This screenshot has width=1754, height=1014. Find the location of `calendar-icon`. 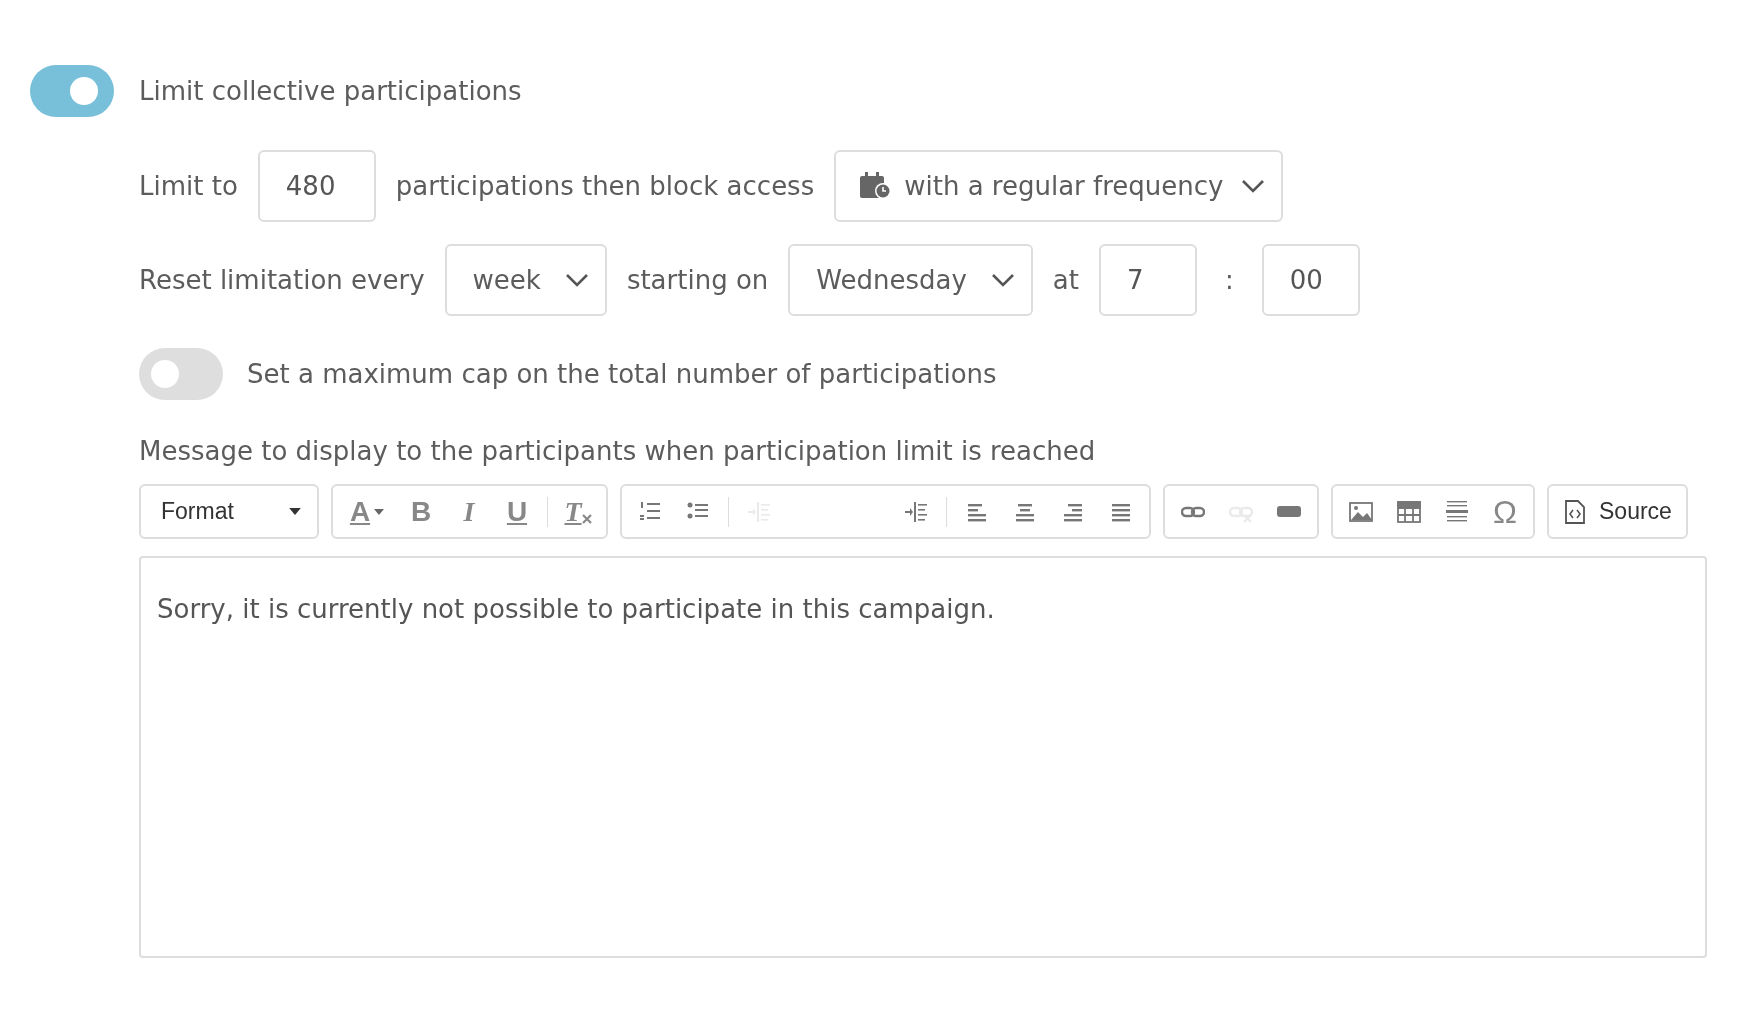

calendar-icon is located at coordinates (876, 186).